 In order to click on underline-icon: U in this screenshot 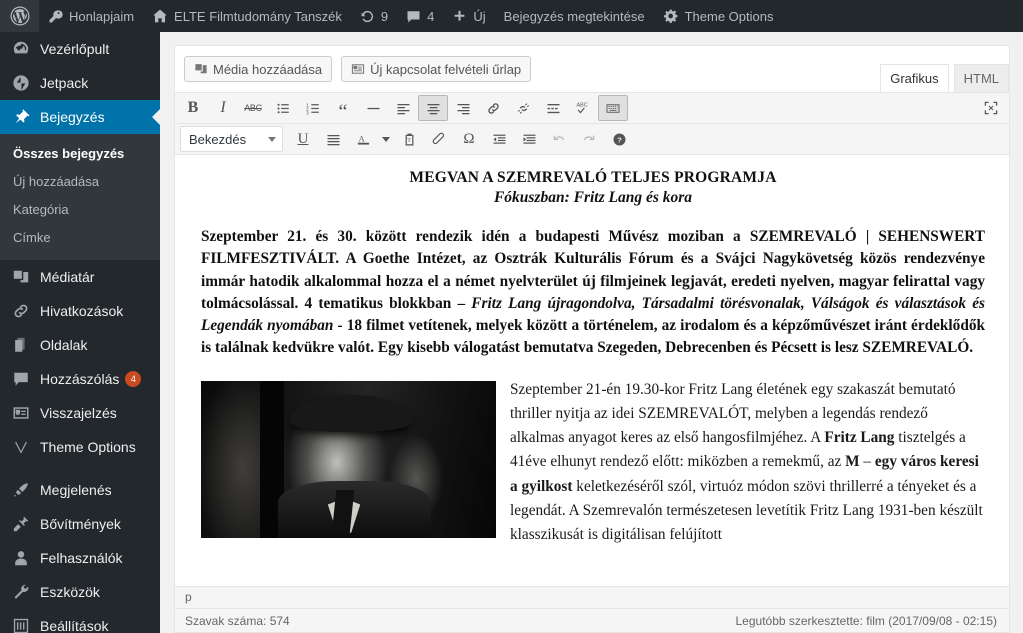, I will do `click(303, 139)`.